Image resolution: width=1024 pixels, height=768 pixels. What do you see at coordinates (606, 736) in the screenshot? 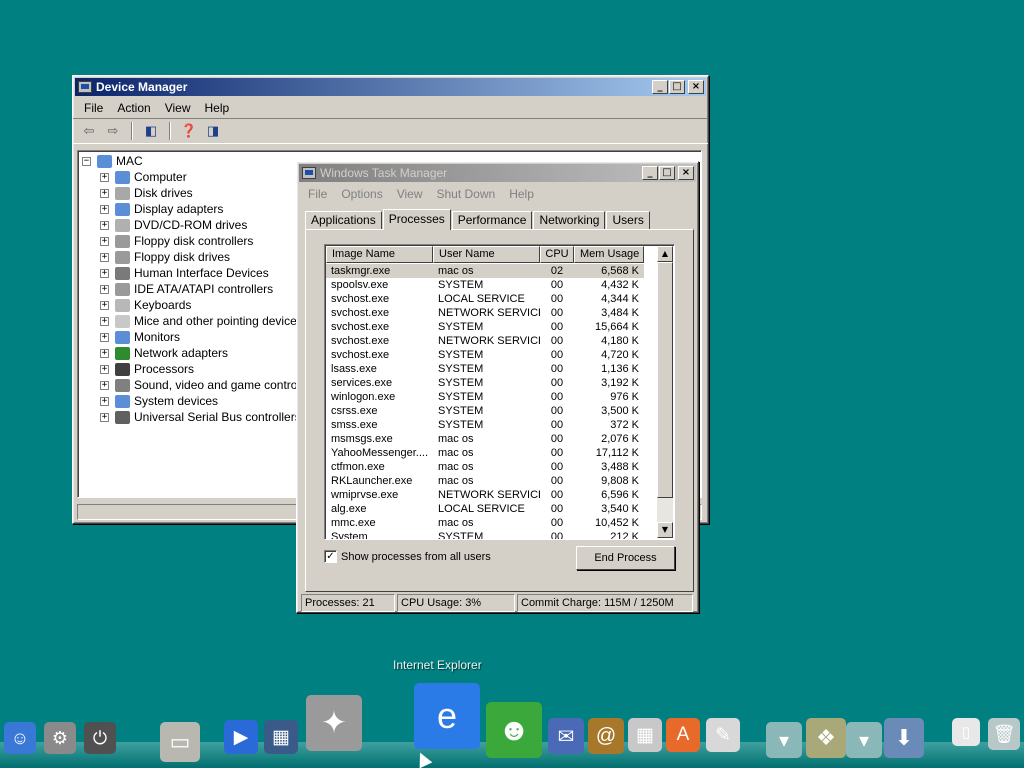
I see `address-book-icon: @` at bounding box center [606, 736].